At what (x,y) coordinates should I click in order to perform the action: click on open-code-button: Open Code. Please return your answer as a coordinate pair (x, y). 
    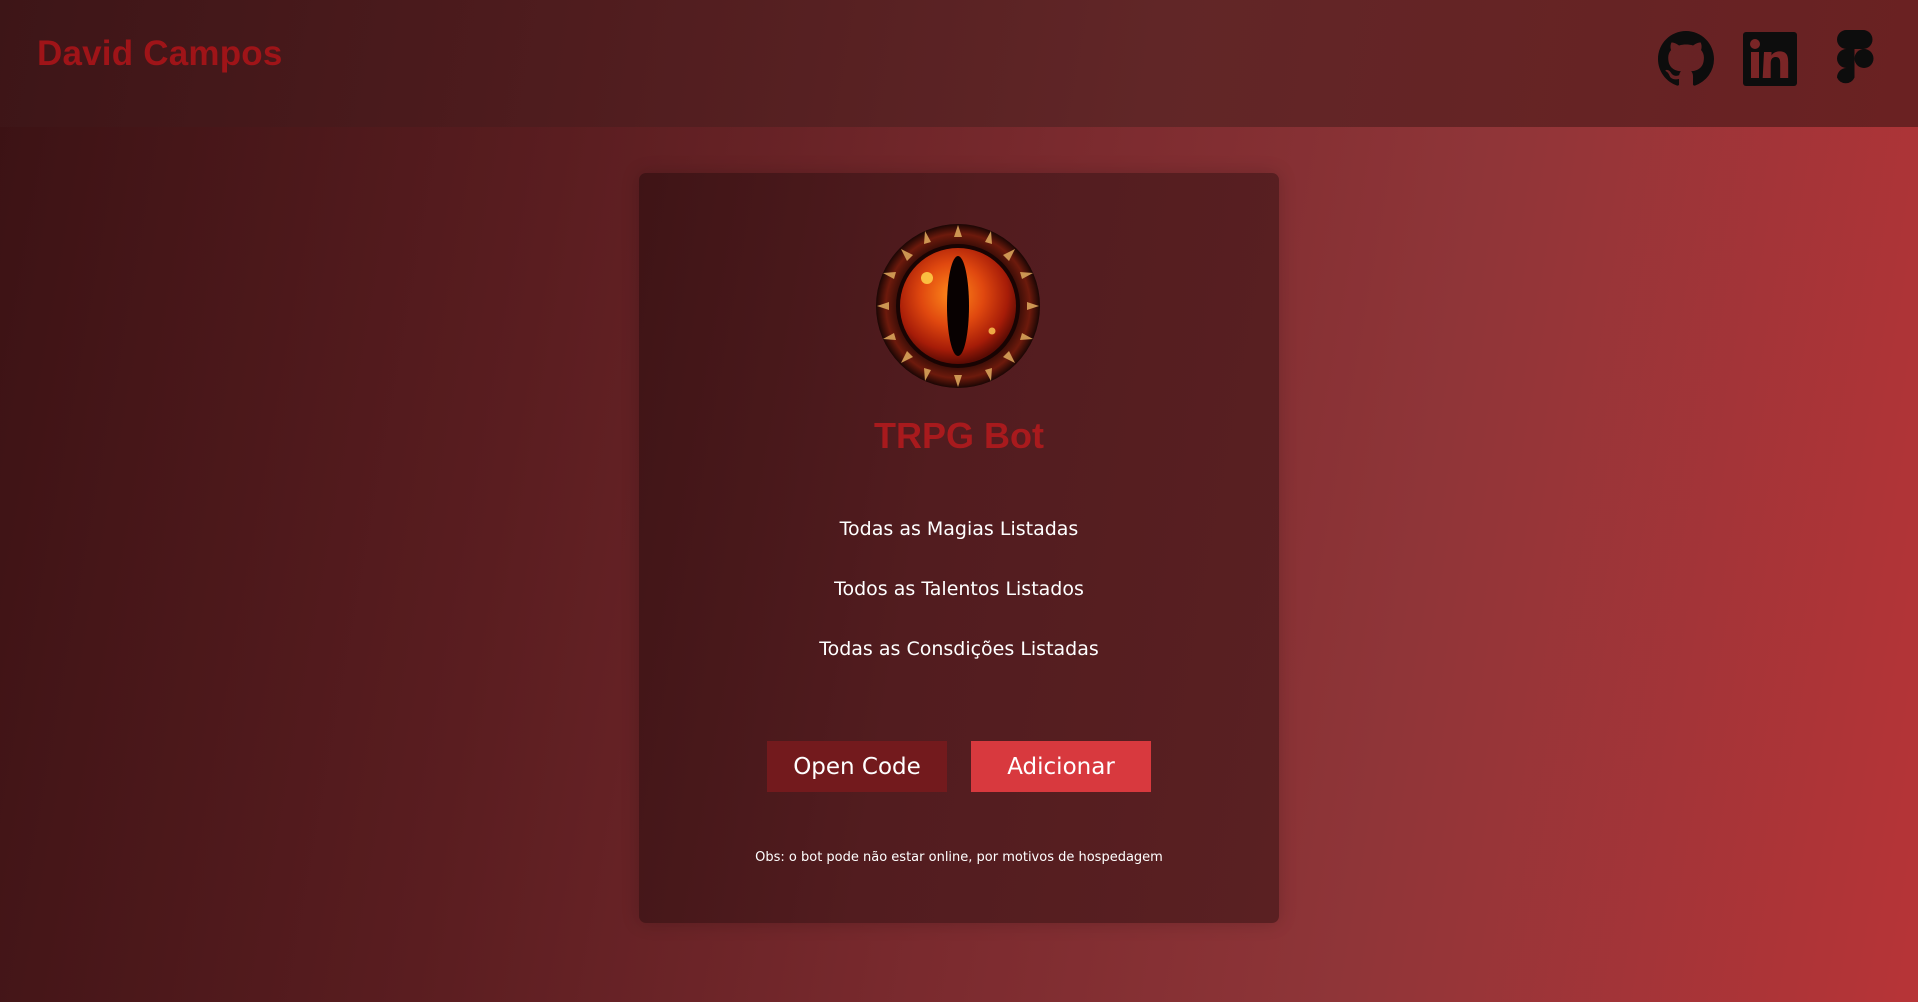
    Looking at the image, I should click on (857, 766).